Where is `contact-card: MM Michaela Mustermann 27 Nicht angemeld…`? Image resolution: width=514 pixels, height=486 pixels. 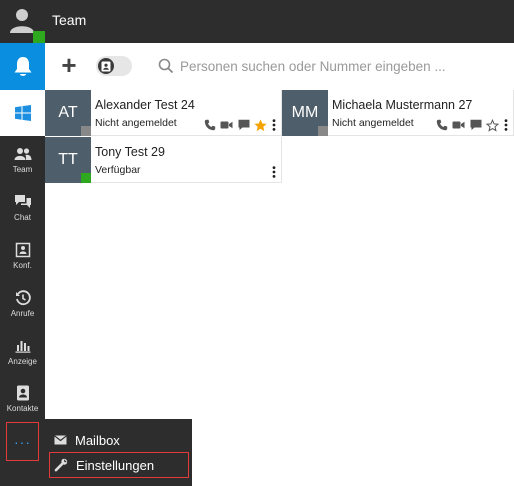
contact-card: MM Michaela Mustermann 27 Nicht angemeld… is located at coordinates (398, 113).